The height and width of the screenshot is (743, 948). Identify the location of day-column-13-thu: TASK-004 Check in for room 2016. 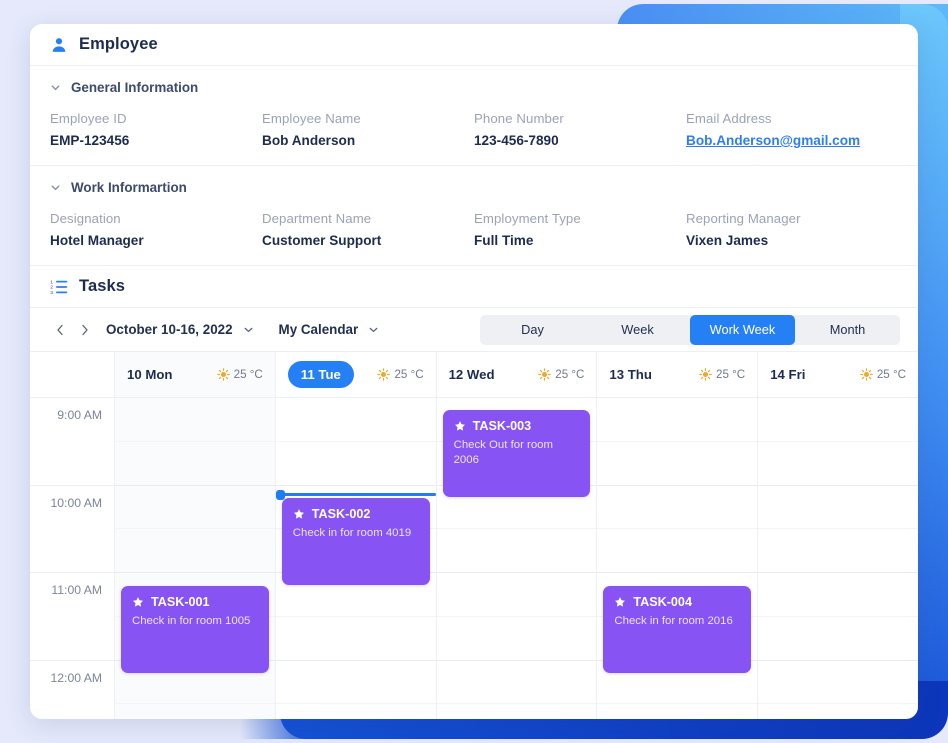
(678, 558).